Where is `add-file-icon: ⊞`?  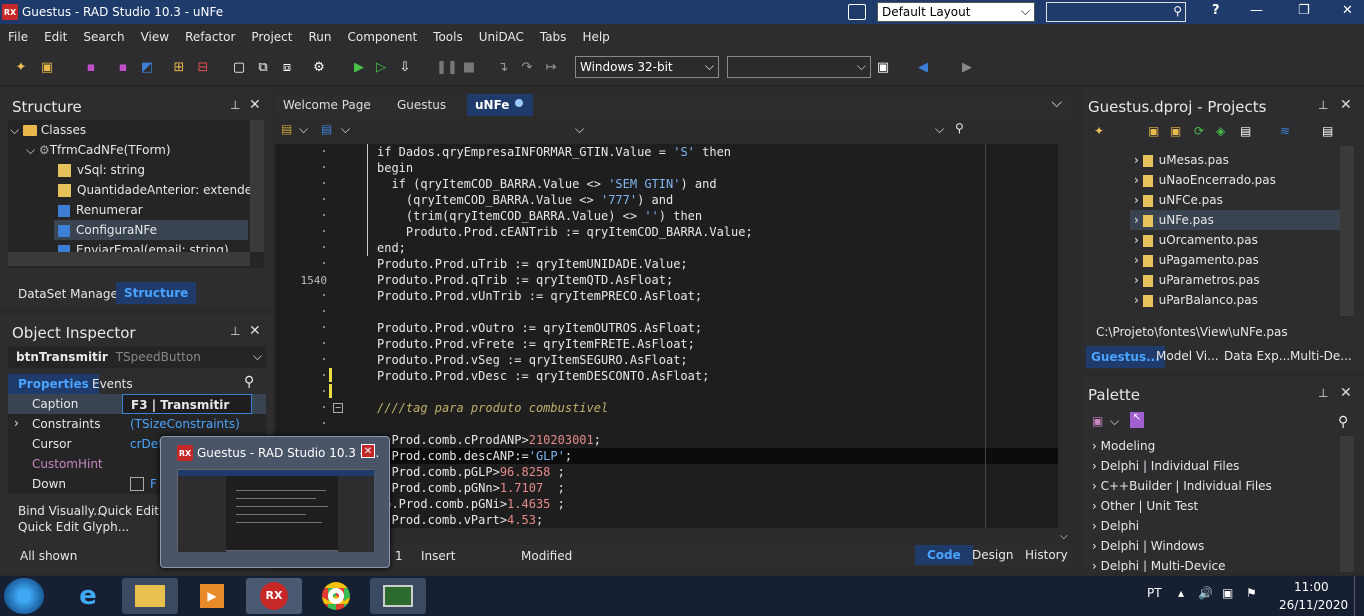
add-file-icon: ⊞ is located at coordinates (179, 67).